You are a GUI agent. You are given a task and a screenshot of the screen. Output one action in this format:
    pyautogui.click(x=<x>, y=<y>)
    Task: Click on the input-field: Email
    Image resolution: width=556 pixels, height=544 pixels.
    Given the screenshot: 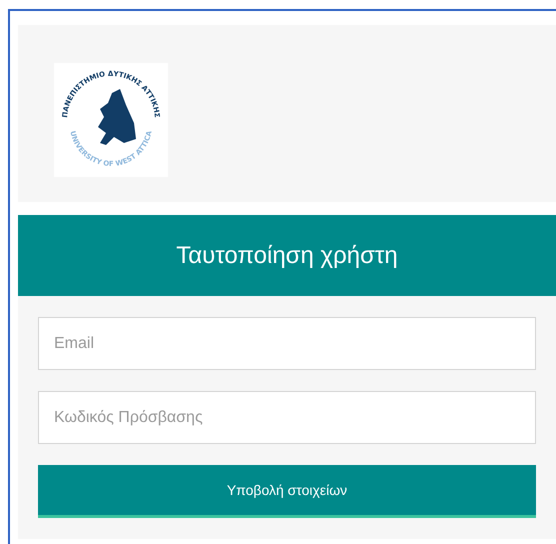 What is the action you would take?
    pyautogui.click(x=287, y=343)
    